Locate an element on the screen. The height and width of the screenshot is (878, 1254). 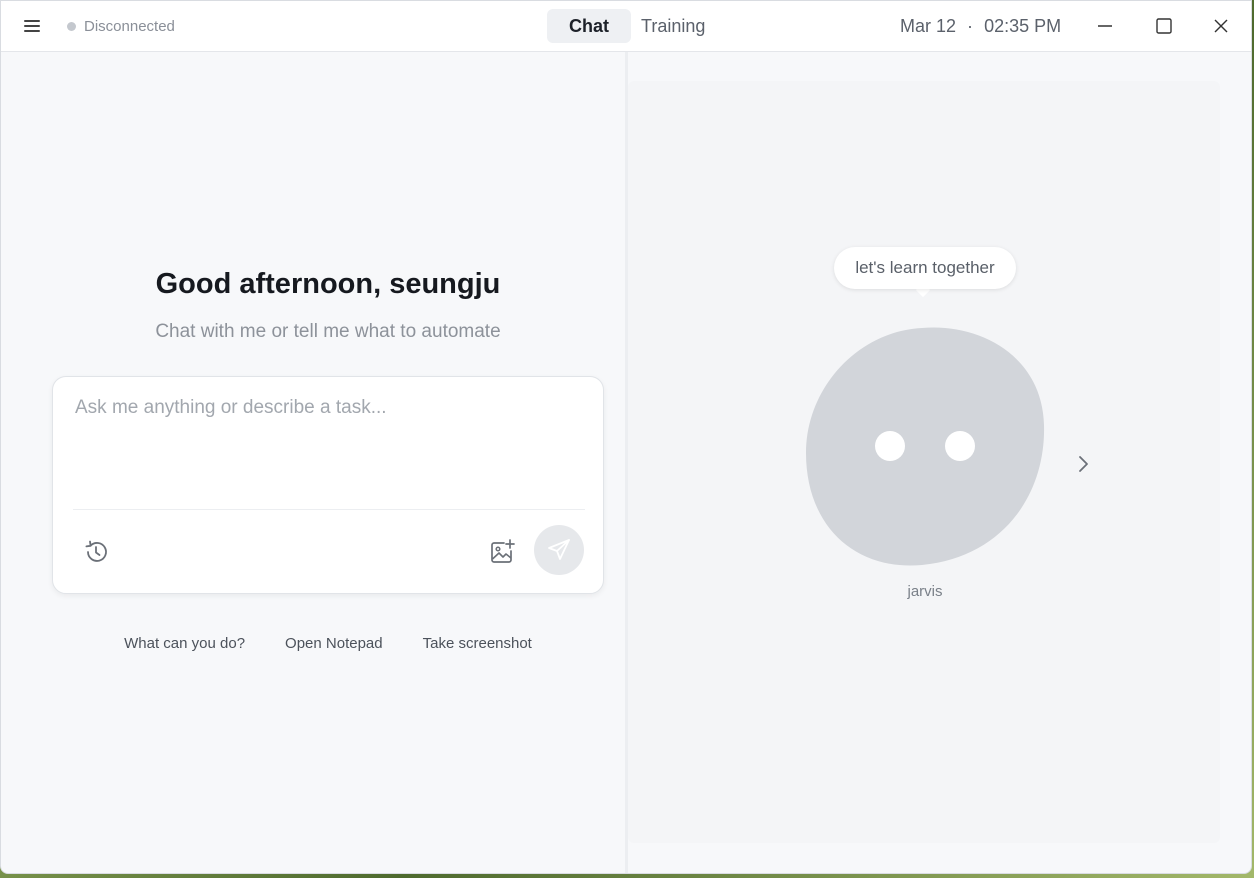
connection-status: Disconnected is located at coordinates (121, 26).